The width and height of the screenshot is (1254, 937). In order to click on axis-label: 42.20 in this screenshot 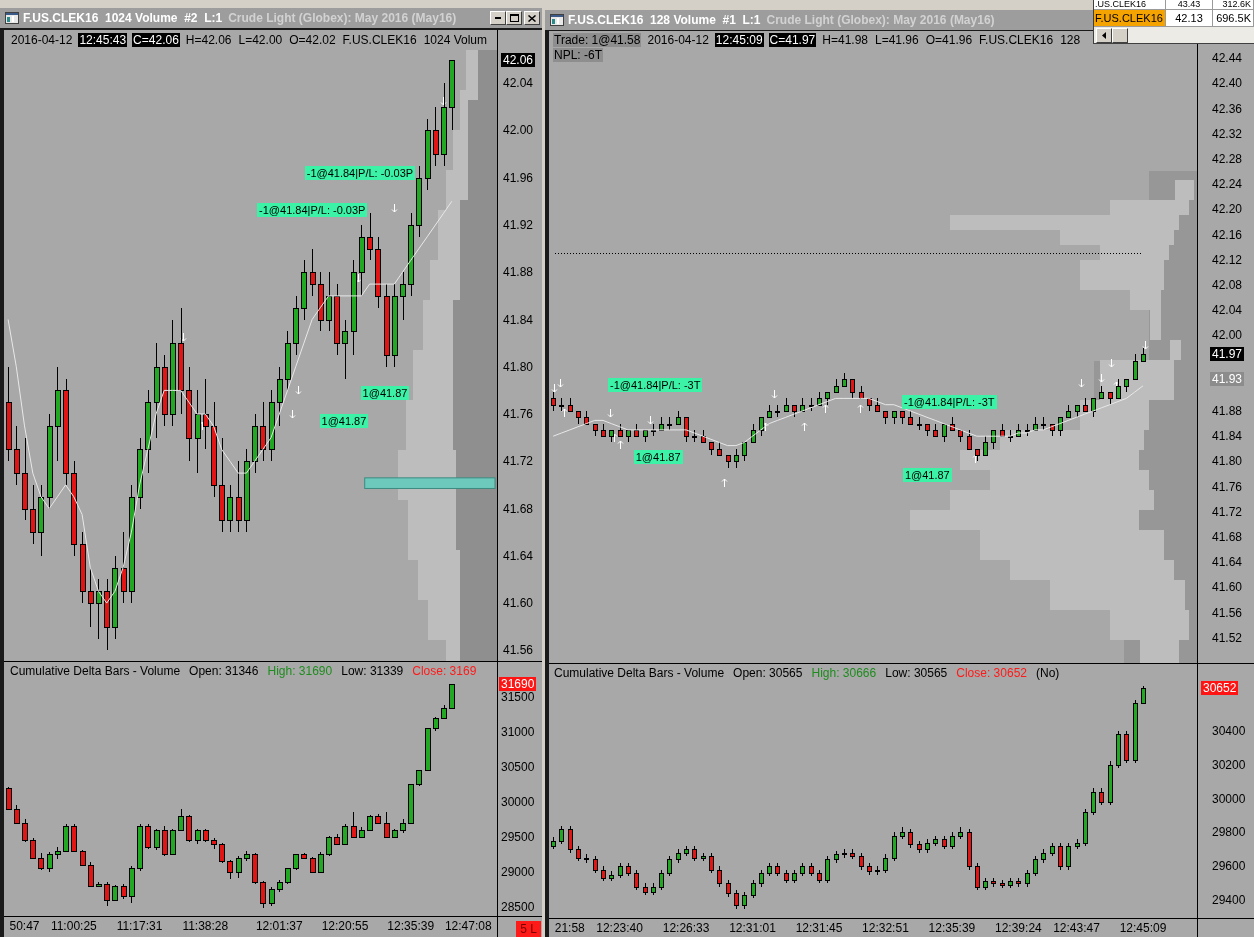, I will do `click(1227, 209)`.